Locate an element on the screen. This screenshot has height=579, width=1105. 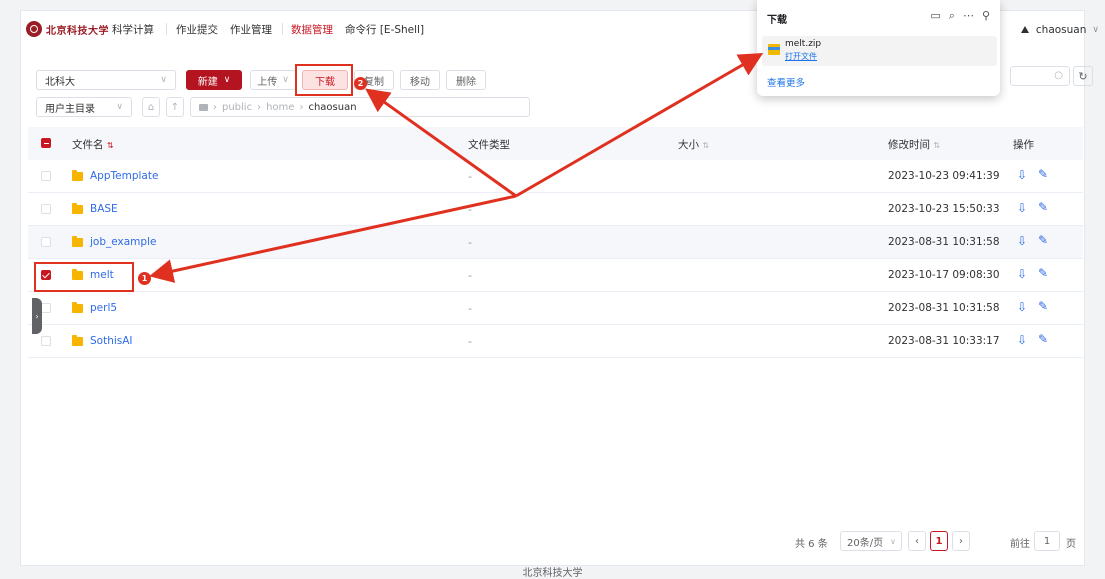
file-name-link: SothisAI is located at coordinates (111, 341).